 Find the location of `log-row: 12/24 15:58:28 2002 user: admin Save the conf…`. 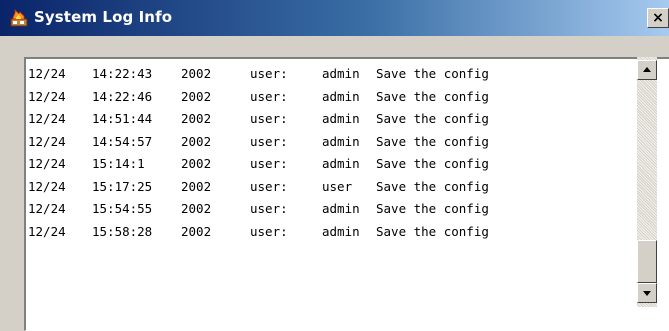

log-row: 12/24 15:58:28 2002 user: admin Save the conf… is located at coordinates (335, 232).